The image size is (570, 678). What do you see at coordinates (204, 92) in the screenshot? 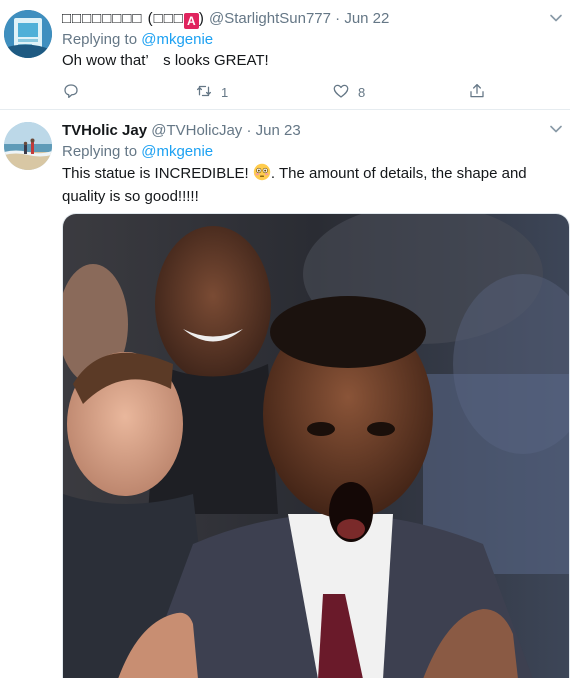
I see `retweet-icon` at bounding box center [204, 92].